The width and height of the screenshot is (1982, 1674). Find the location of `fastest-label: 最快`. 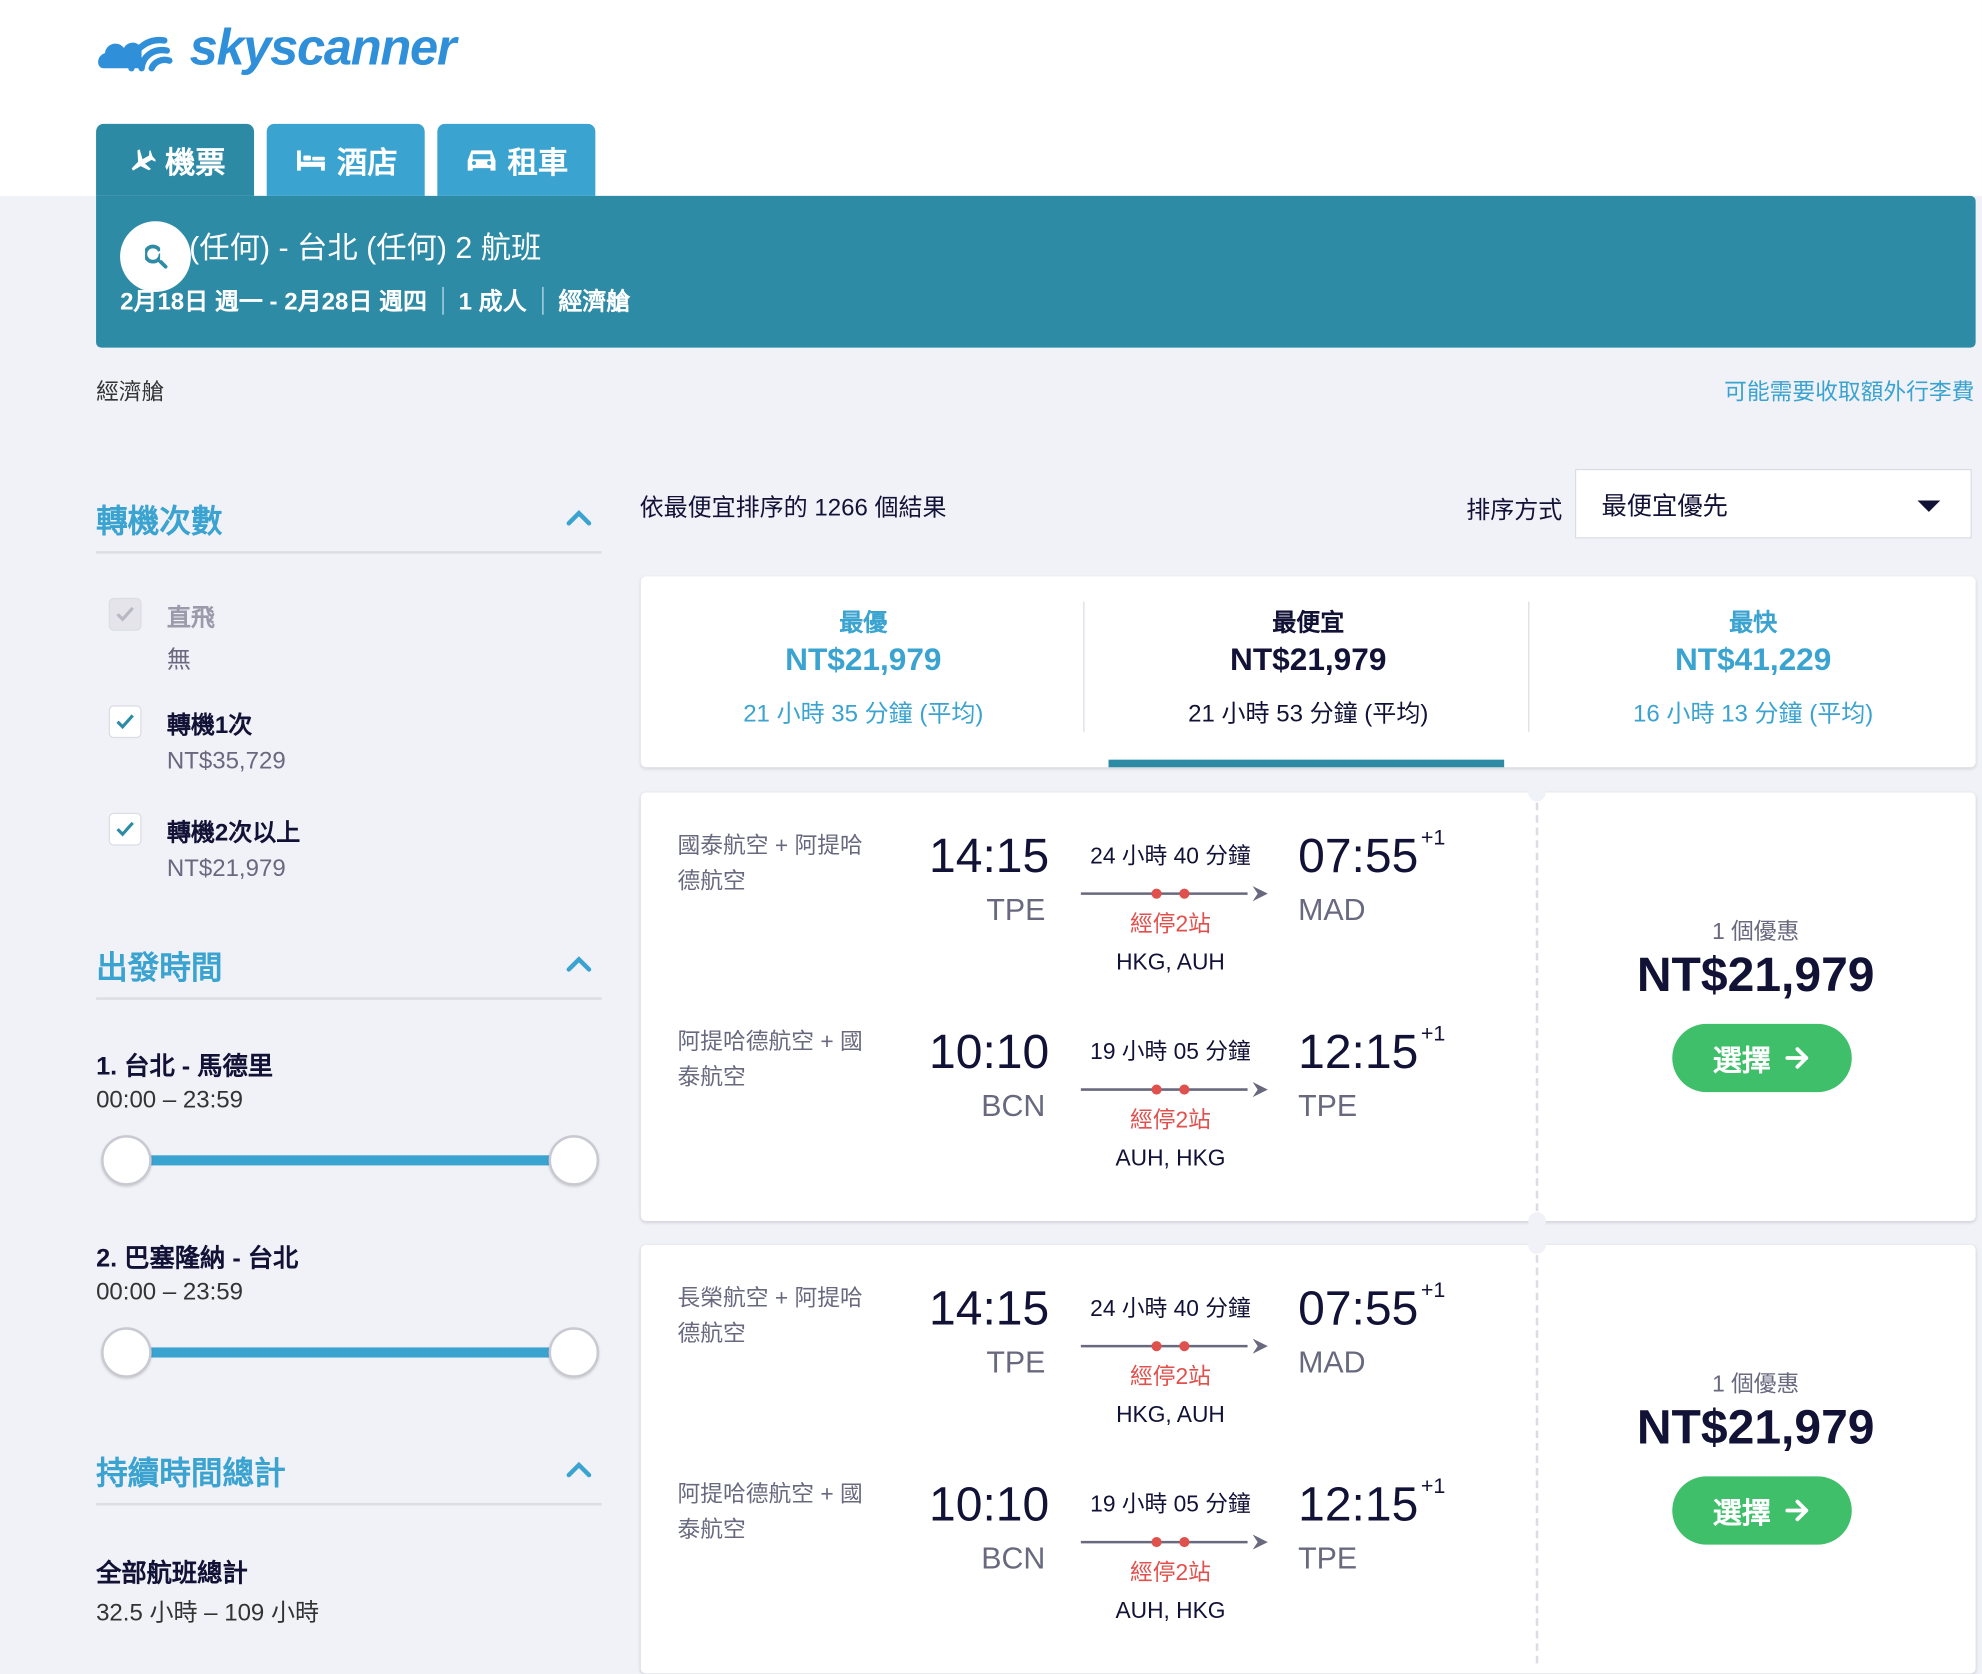

fastest-label: 最快 is located at coordinates (1753, 624).